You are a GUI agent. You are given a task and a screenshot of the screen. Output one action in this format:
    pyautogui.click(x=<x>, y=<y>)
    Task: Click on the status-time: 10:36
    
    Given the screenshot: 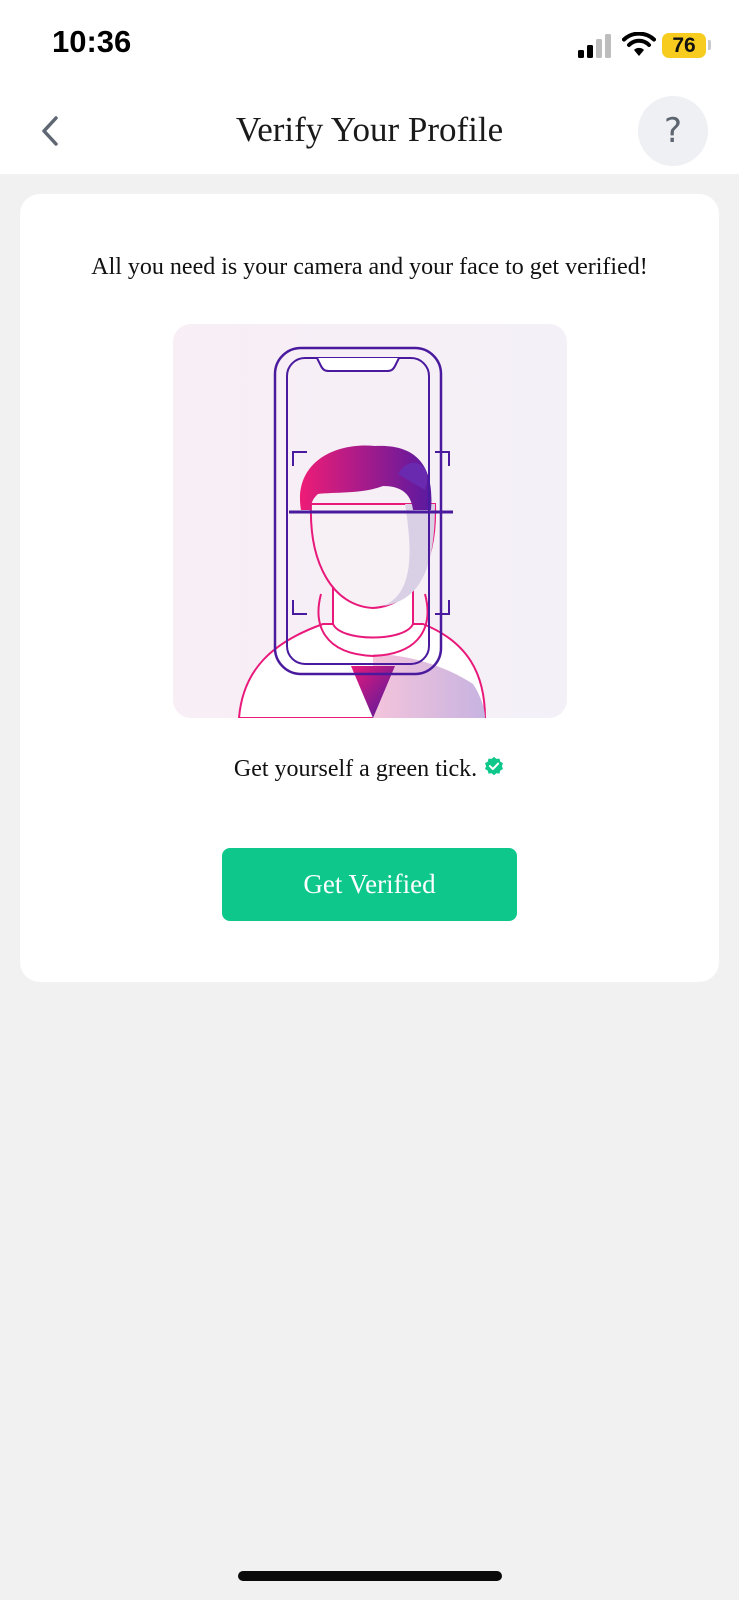 What is the action you would take?
    pyautogui.click(x=92, y=41)
    